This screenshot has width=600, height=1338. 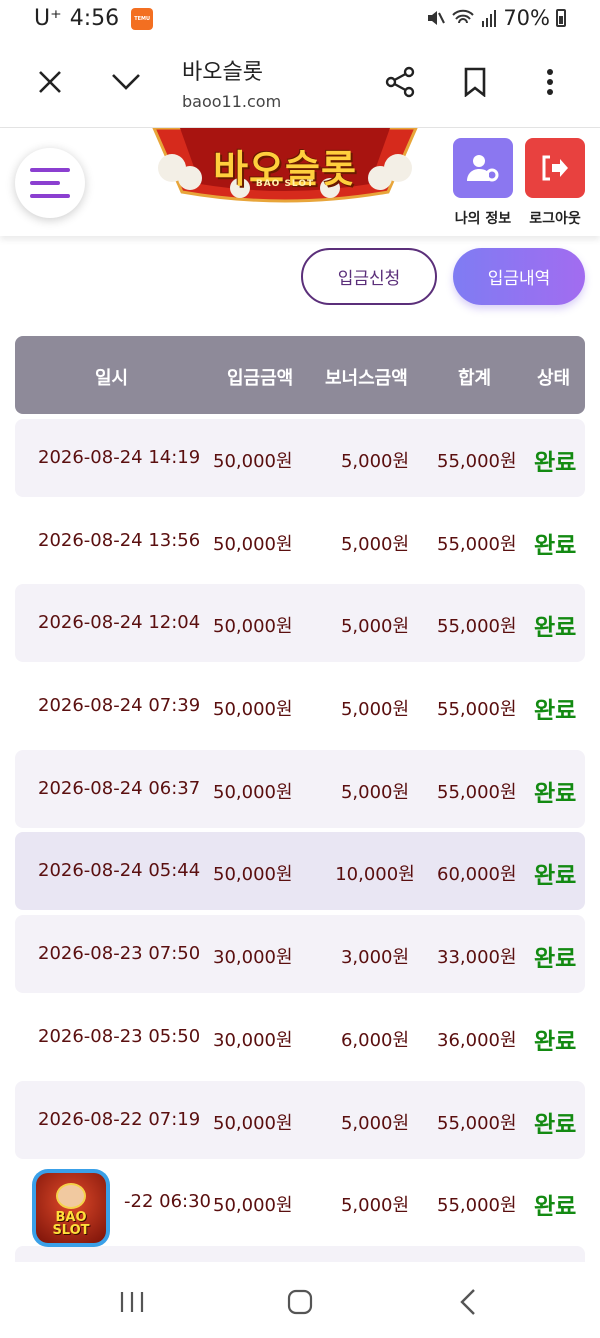 What do you see at coordinates (477, 1040) in the screenshot?
I see `cell-total: 36,000원` at bounding box center [477, 1040].